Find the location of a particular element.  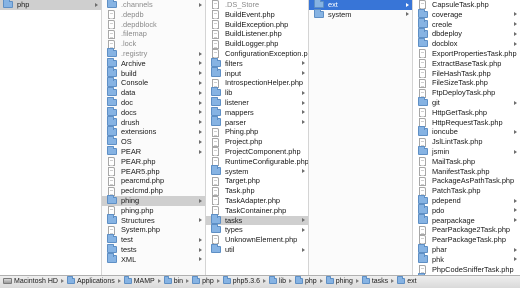

folder-item: coverage is located at coordinates (466, 14).